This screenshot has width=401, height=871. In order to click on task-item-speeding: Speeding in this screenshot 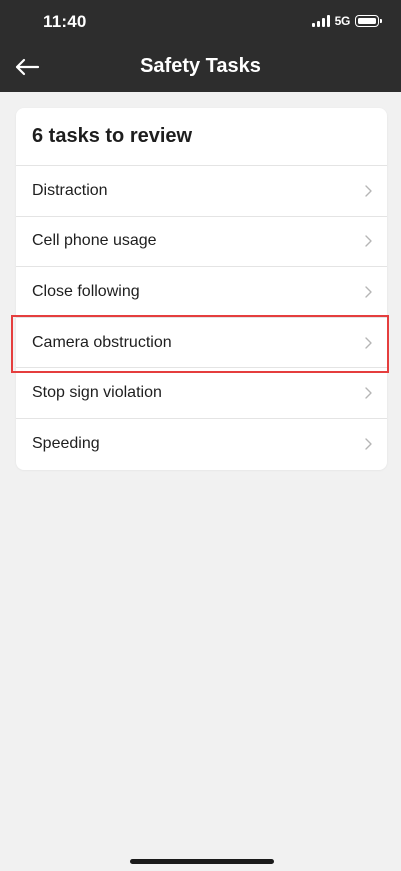, I will do `click(201, 444)`.